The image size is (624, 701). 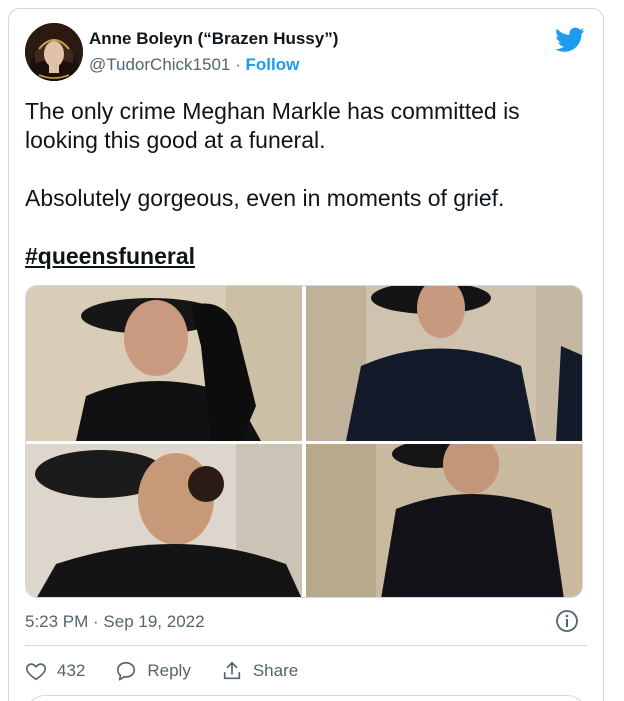 I want to click on reply-icon, so click(x=126, y=671).